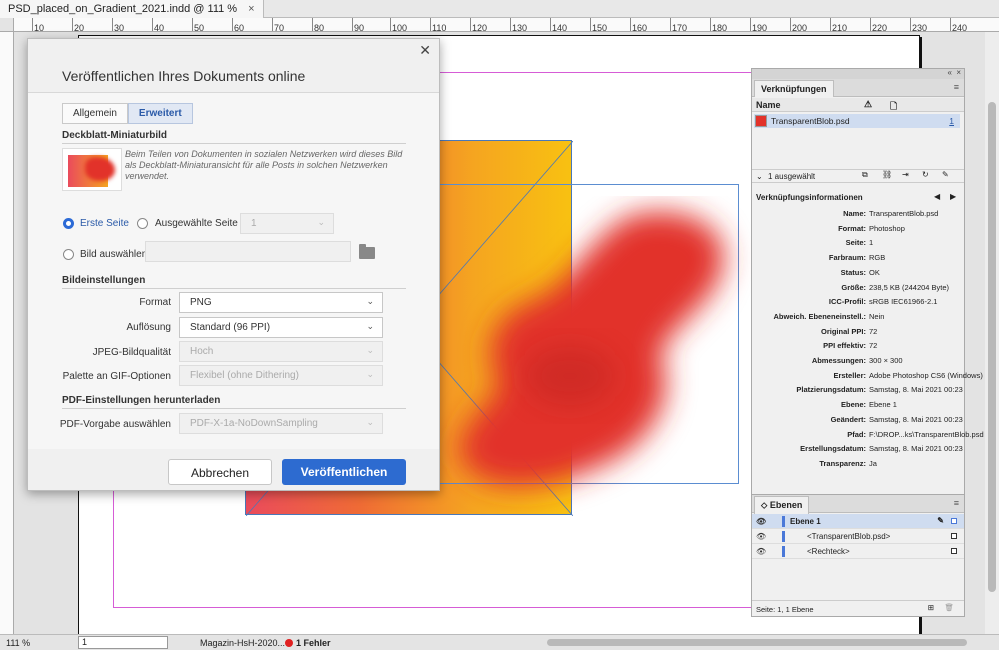 This screenshot has height=650, width=999. I want to click on tab-advanced: Erweitert, so click(160, 113).